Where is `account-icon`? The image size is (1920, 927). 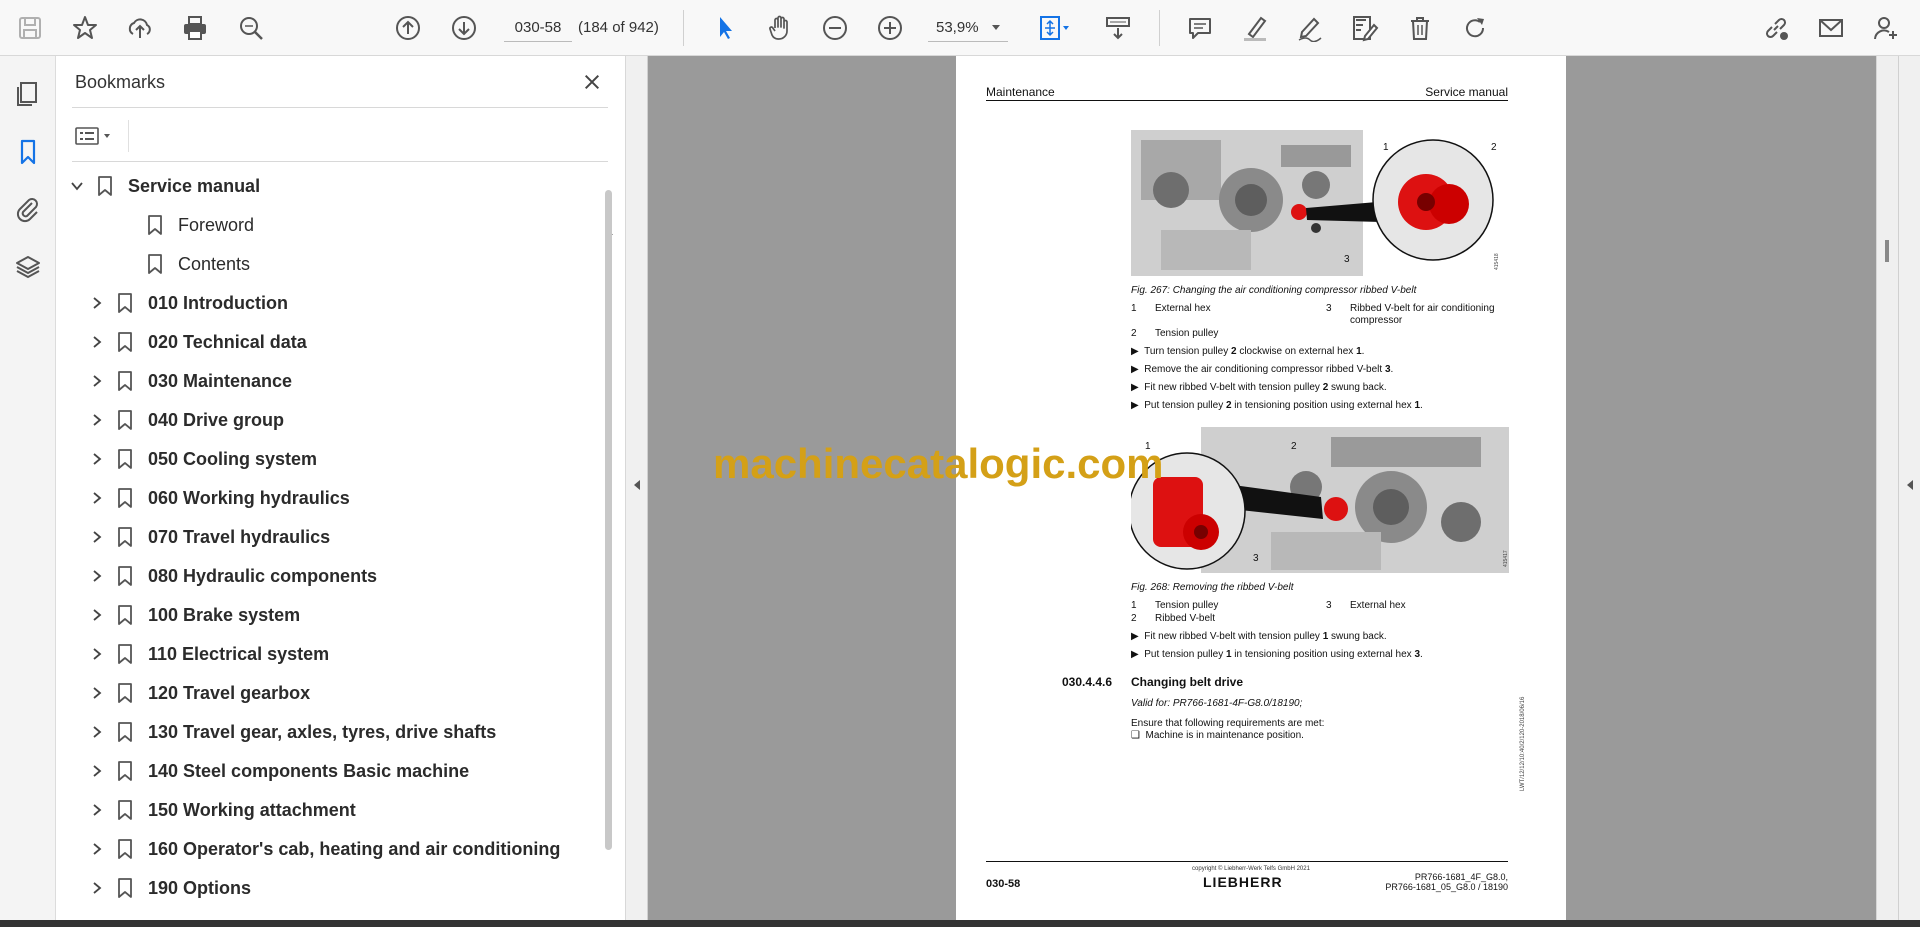
account-icon is located at coordinates (1886, 28).